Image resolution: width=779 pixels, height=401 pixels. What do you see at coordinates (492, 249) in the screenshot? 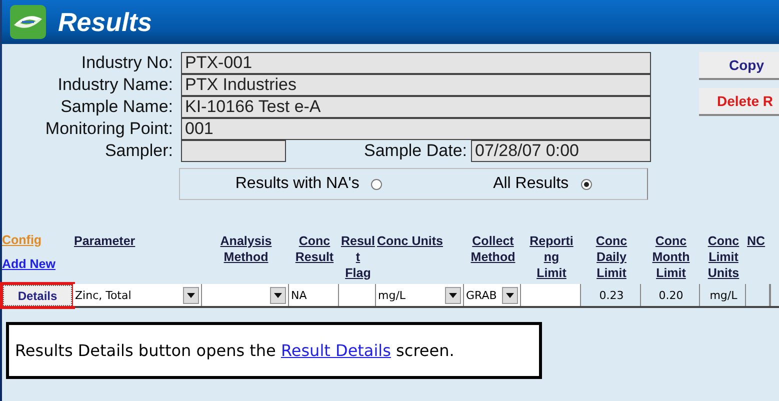
I see `column-header: Collect Method` at bounding box center [492, 249].